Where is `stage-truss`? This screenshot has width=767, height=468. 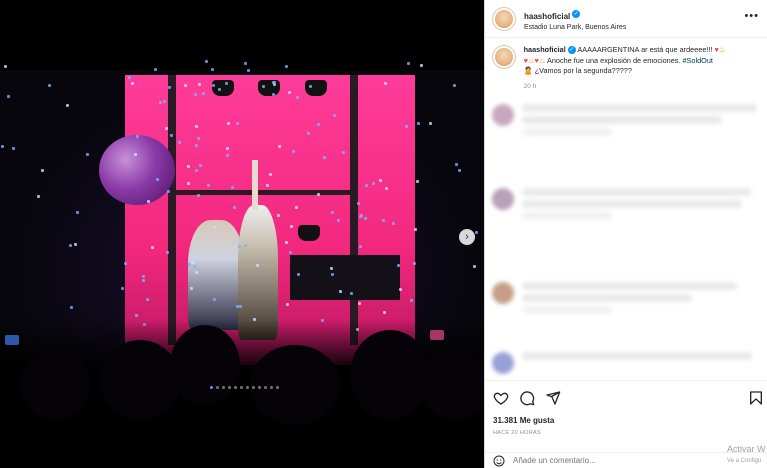
stage-truss is located at coordinates (354, 210).